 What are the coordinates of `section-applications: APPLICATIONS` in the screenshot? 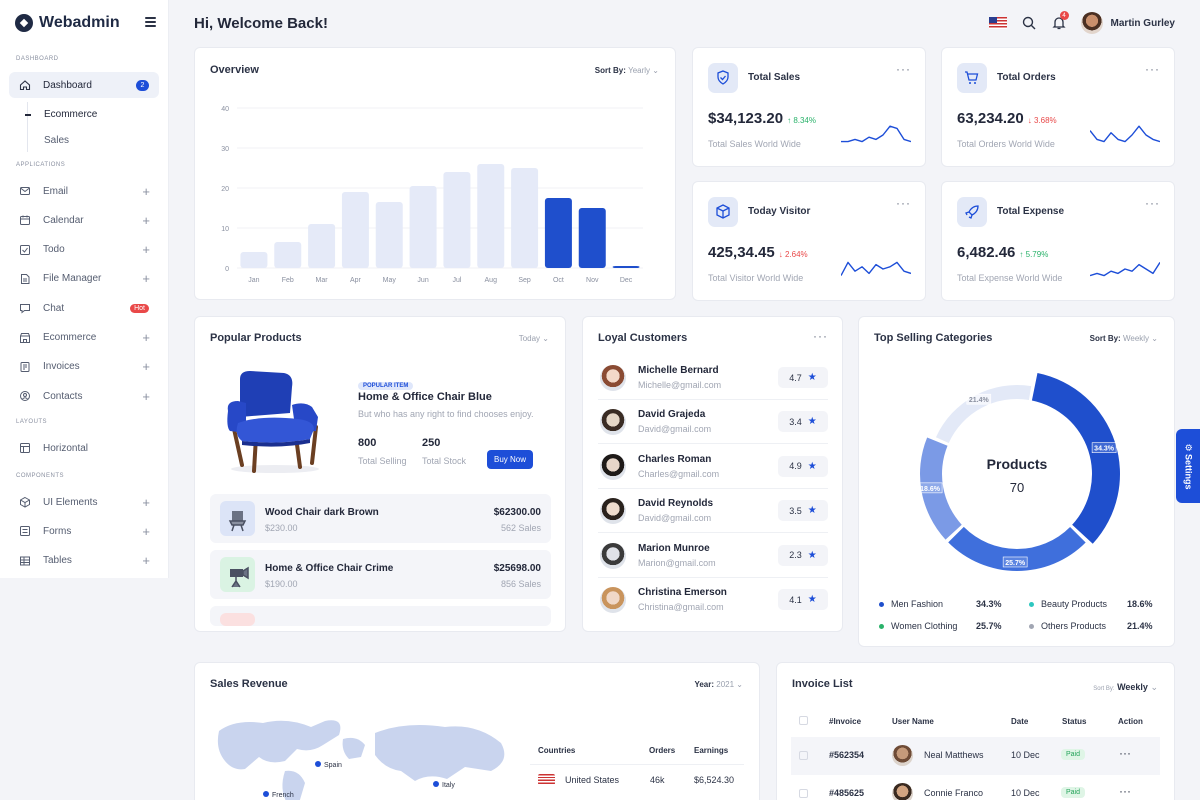 It's located at (41, 165).